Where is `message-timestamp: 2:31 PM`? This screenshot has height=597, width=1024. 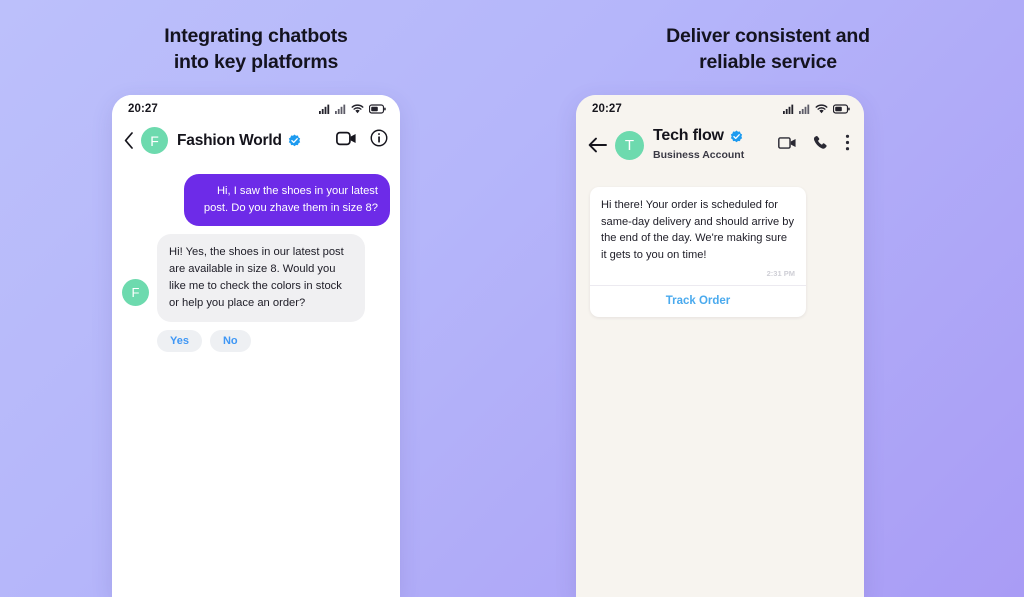
message-timestamp: 2:31 PM is located at coordinates (780, 273).